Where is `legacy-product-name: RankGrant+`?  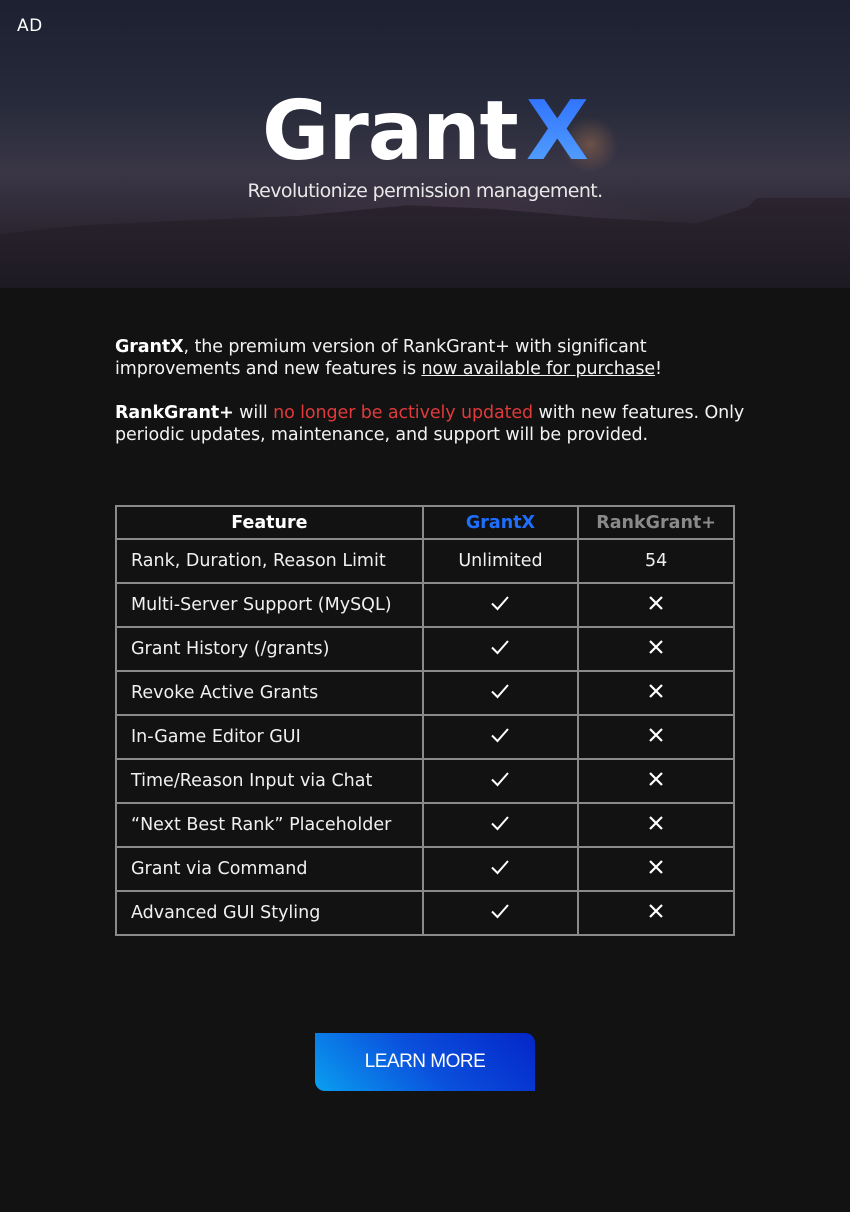 legacy-product-name: RankGrant+ is located at coordinates (174, 413).